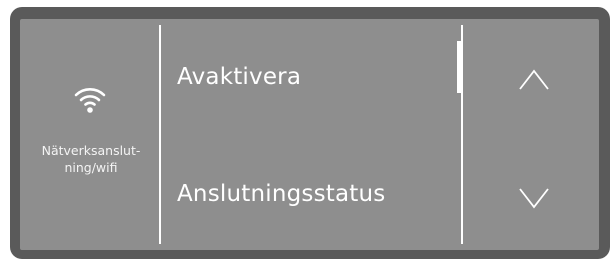 The image size is (610, 259). I want to click on settings-category-label-line1: Nätverksanslut-, so click(91, 150).